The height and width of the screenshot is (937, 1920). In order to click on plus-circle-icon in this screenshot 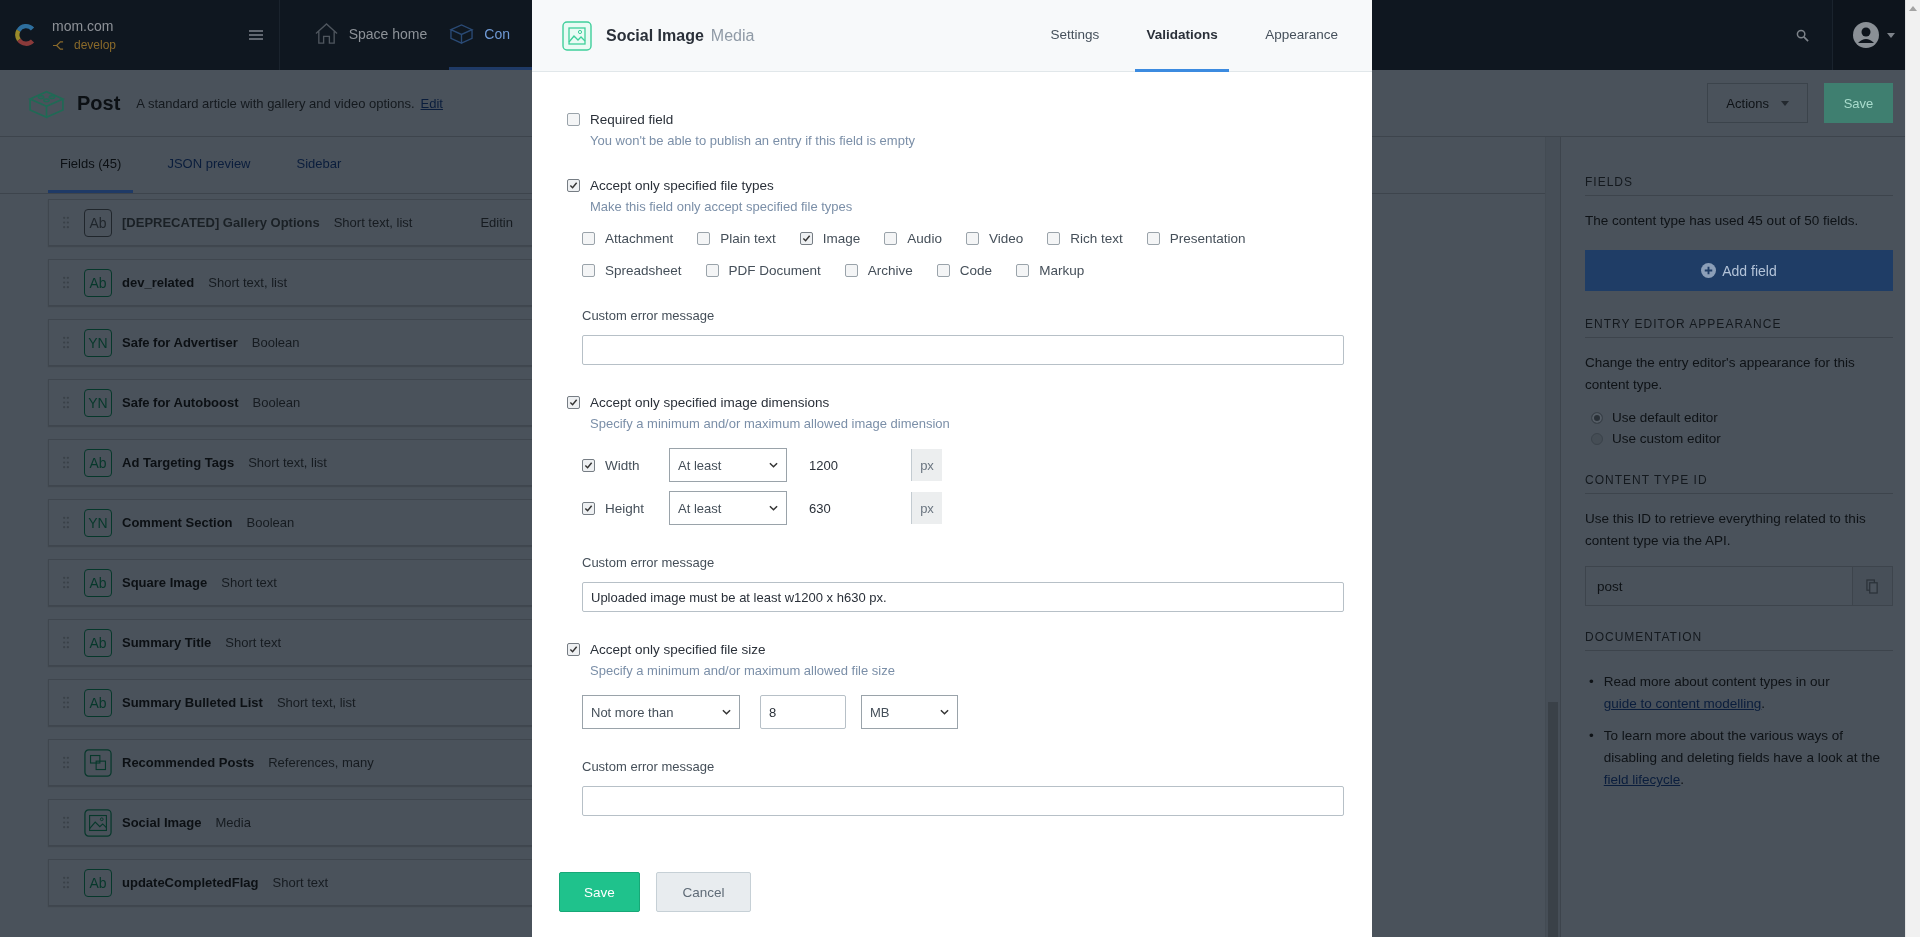, I will do `click(1709, 270)`.